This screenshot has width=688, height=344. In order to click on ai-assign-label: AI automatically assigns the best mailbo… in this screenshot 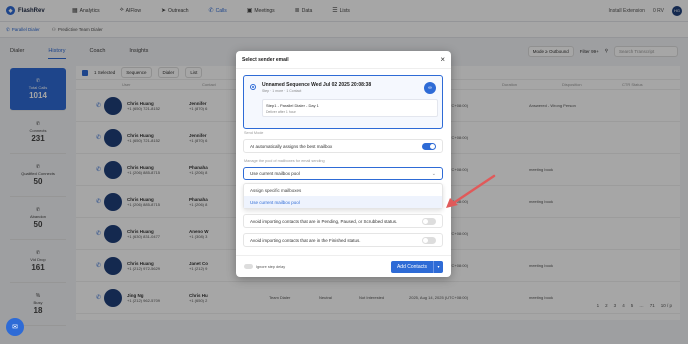, I will do `click(291, 146)`.